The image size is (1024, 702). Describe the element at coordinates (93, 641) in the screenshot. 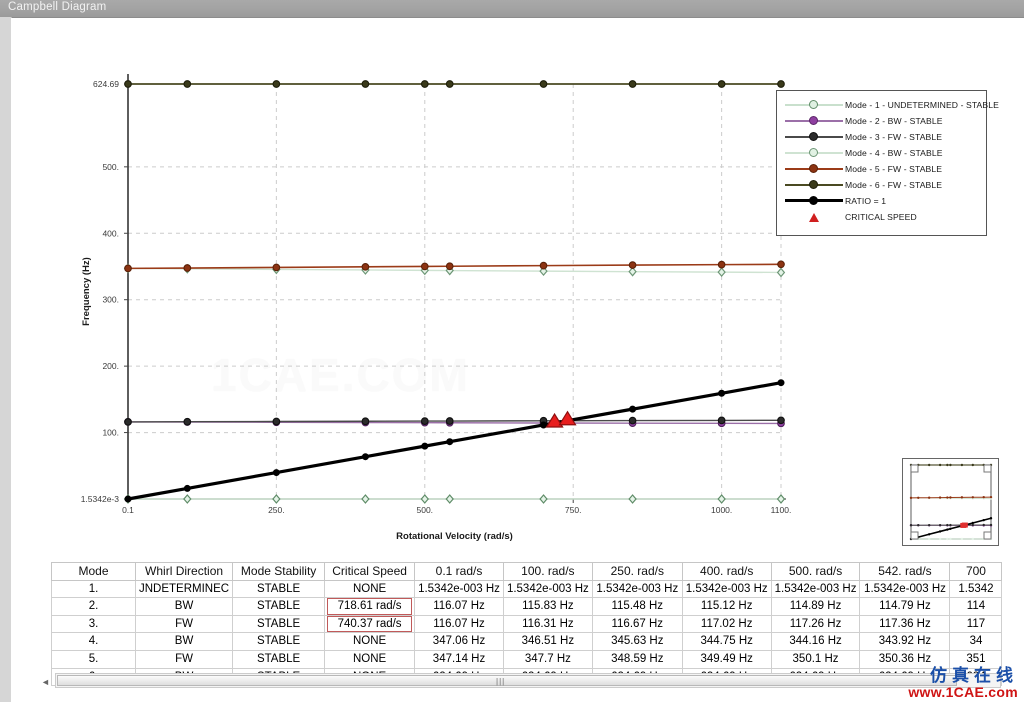

I see `table-cell: 4.` at that location.